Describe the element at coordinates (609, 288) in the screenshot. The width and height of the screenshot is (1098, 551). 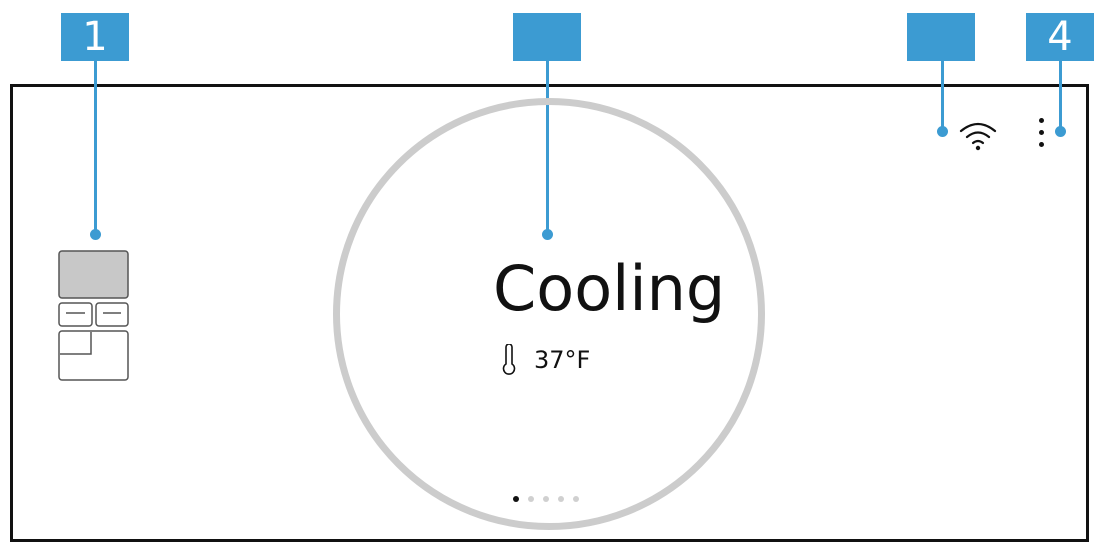
I see `status-label: Cooling` at that location.